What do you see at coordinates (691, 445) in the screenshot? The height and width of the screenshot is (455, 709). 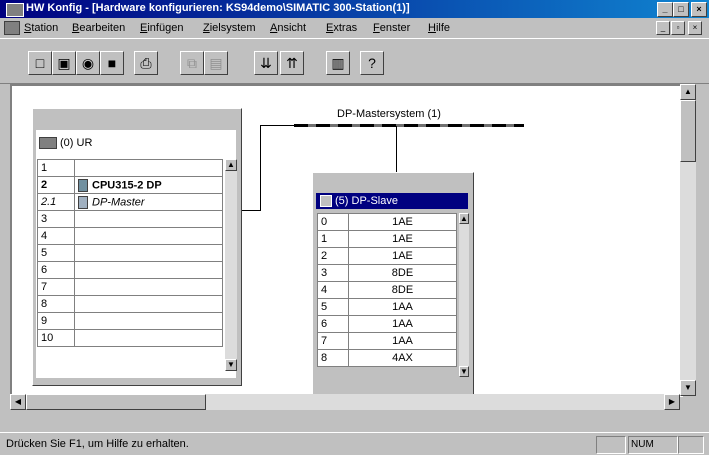 I see `status-panel-grip` at bounding box center [691, 445].